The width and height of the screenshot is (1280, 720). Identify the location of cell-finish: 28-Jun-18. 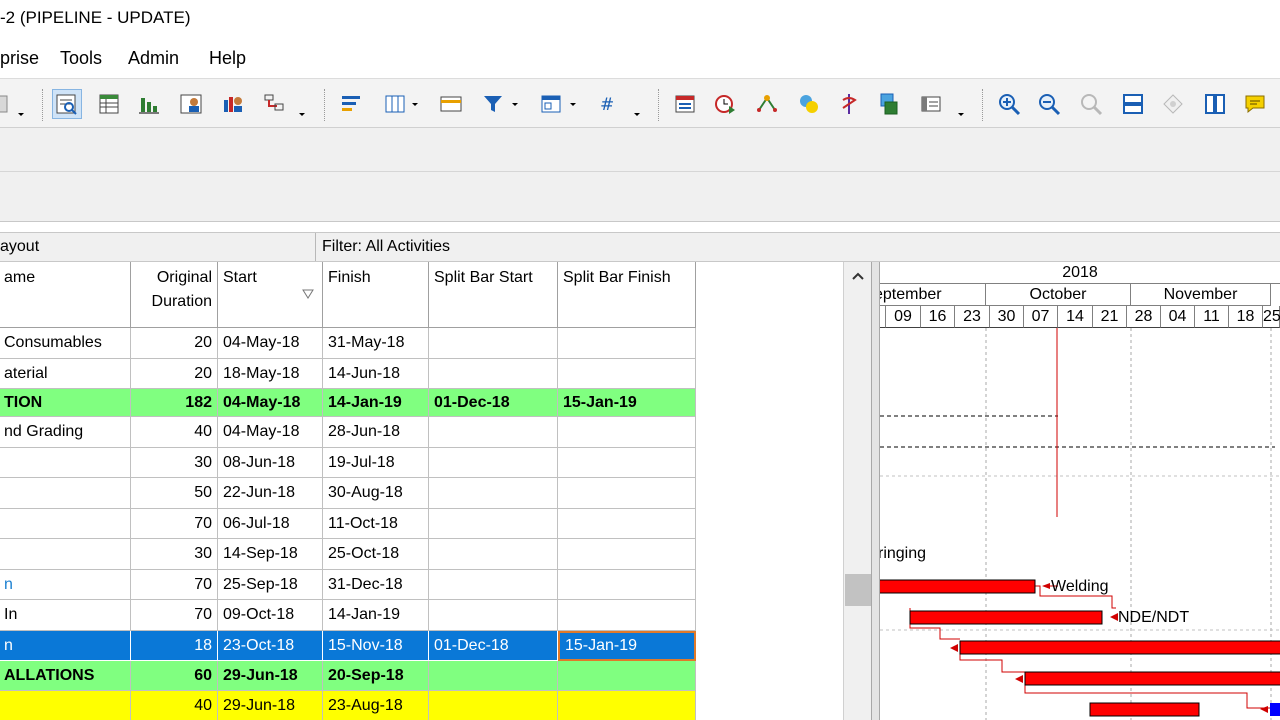
(376, 432).